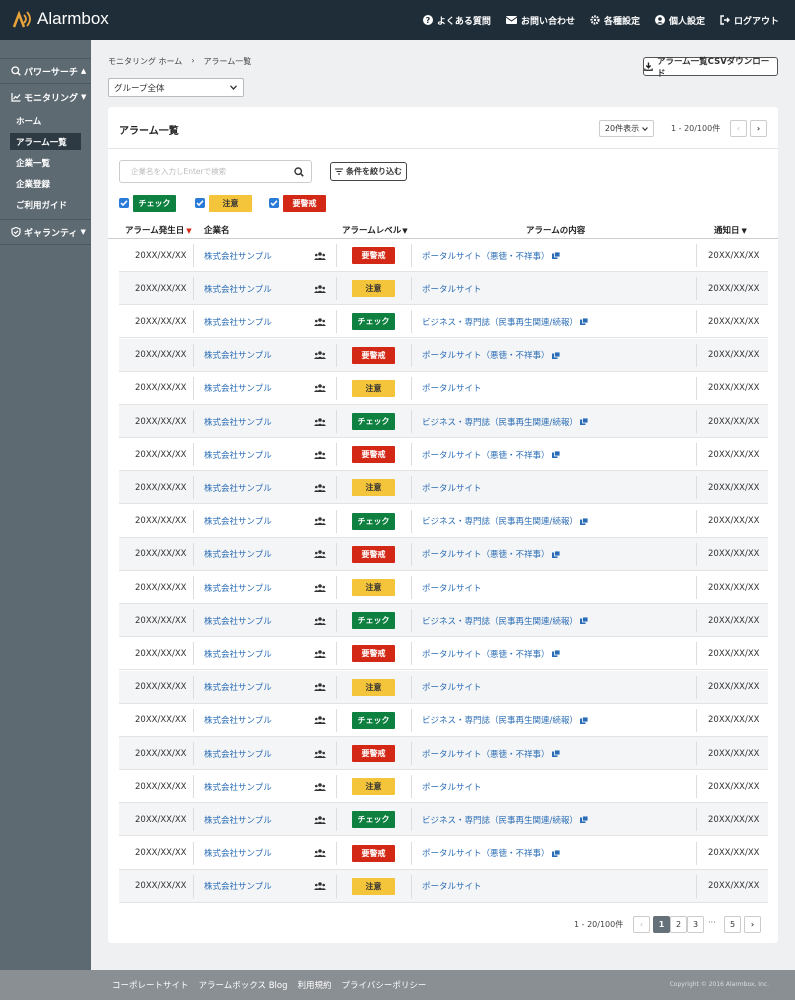 The width and height of the screenshot is (795, 1000). I want to click on topnav-faq: ? よくある質問, so click(456, 20).